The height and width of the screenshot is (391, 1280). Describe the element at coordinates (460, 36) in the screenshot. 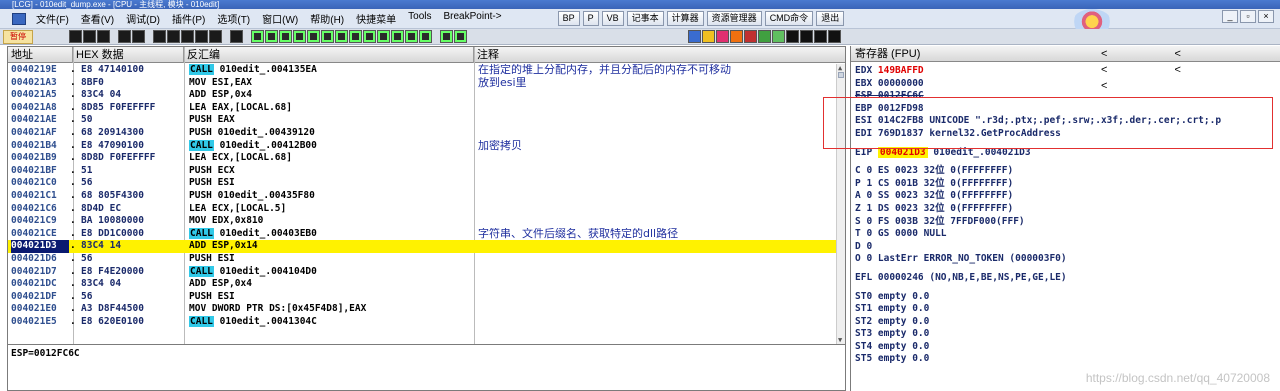

I see `help-icon` at that location.